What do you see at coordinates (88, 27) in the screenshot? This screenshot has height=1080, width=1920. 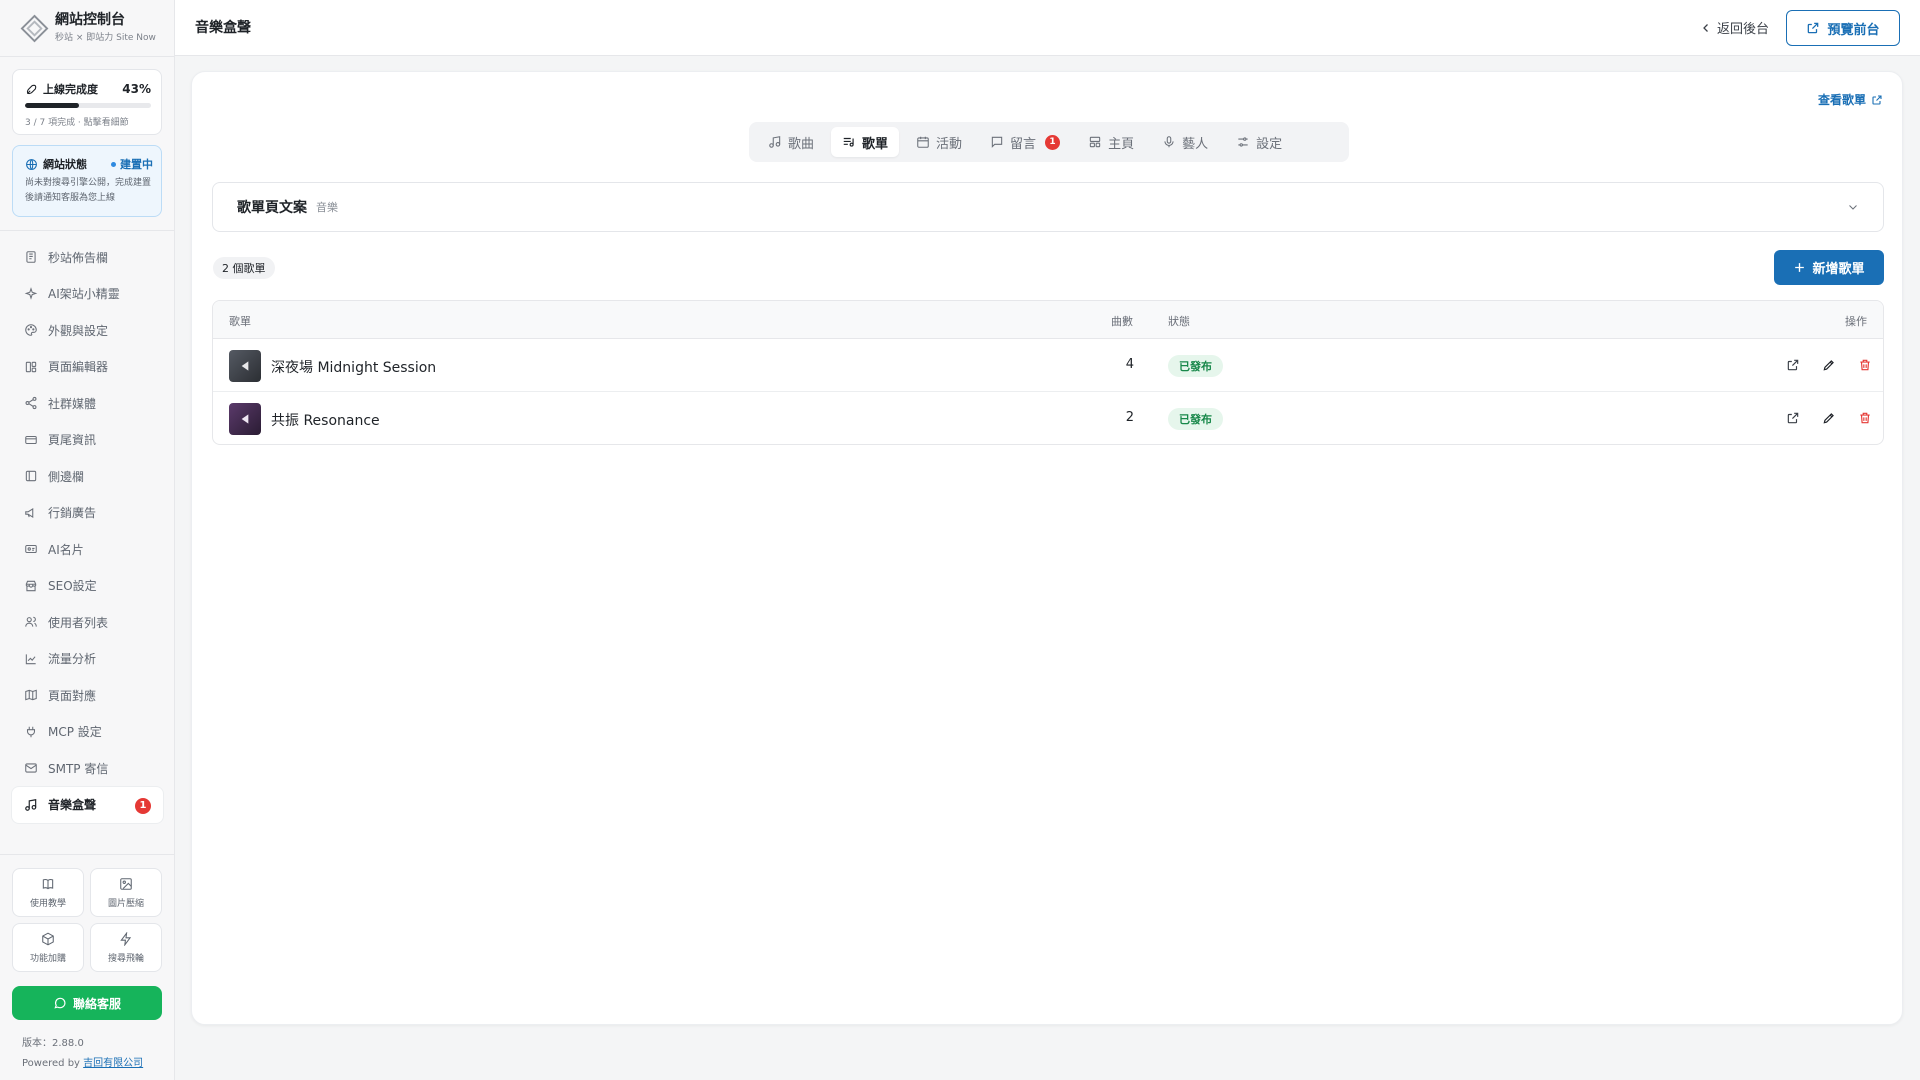 I see `brand: 網站控制台 秒站 × 即站力 Site Now` at bounding box center [88, 27].